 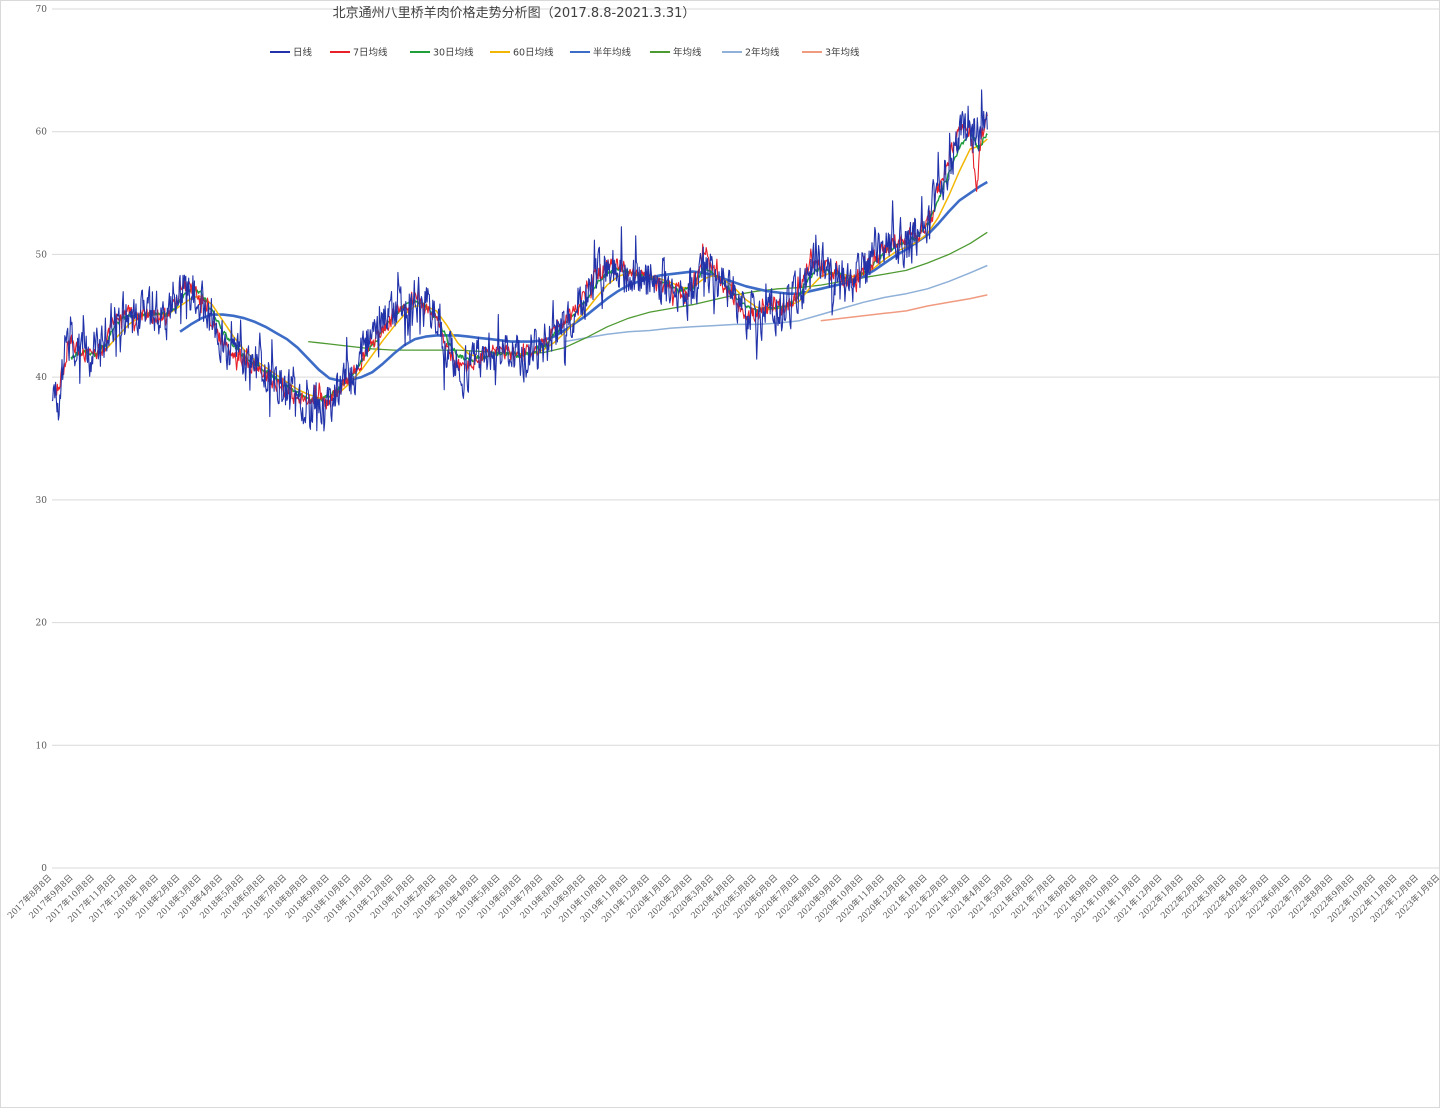 What do you see at coordinates (42, 378) in the screenshot?
I see `y-tick-label: 40` at bounding box center [42, 378].